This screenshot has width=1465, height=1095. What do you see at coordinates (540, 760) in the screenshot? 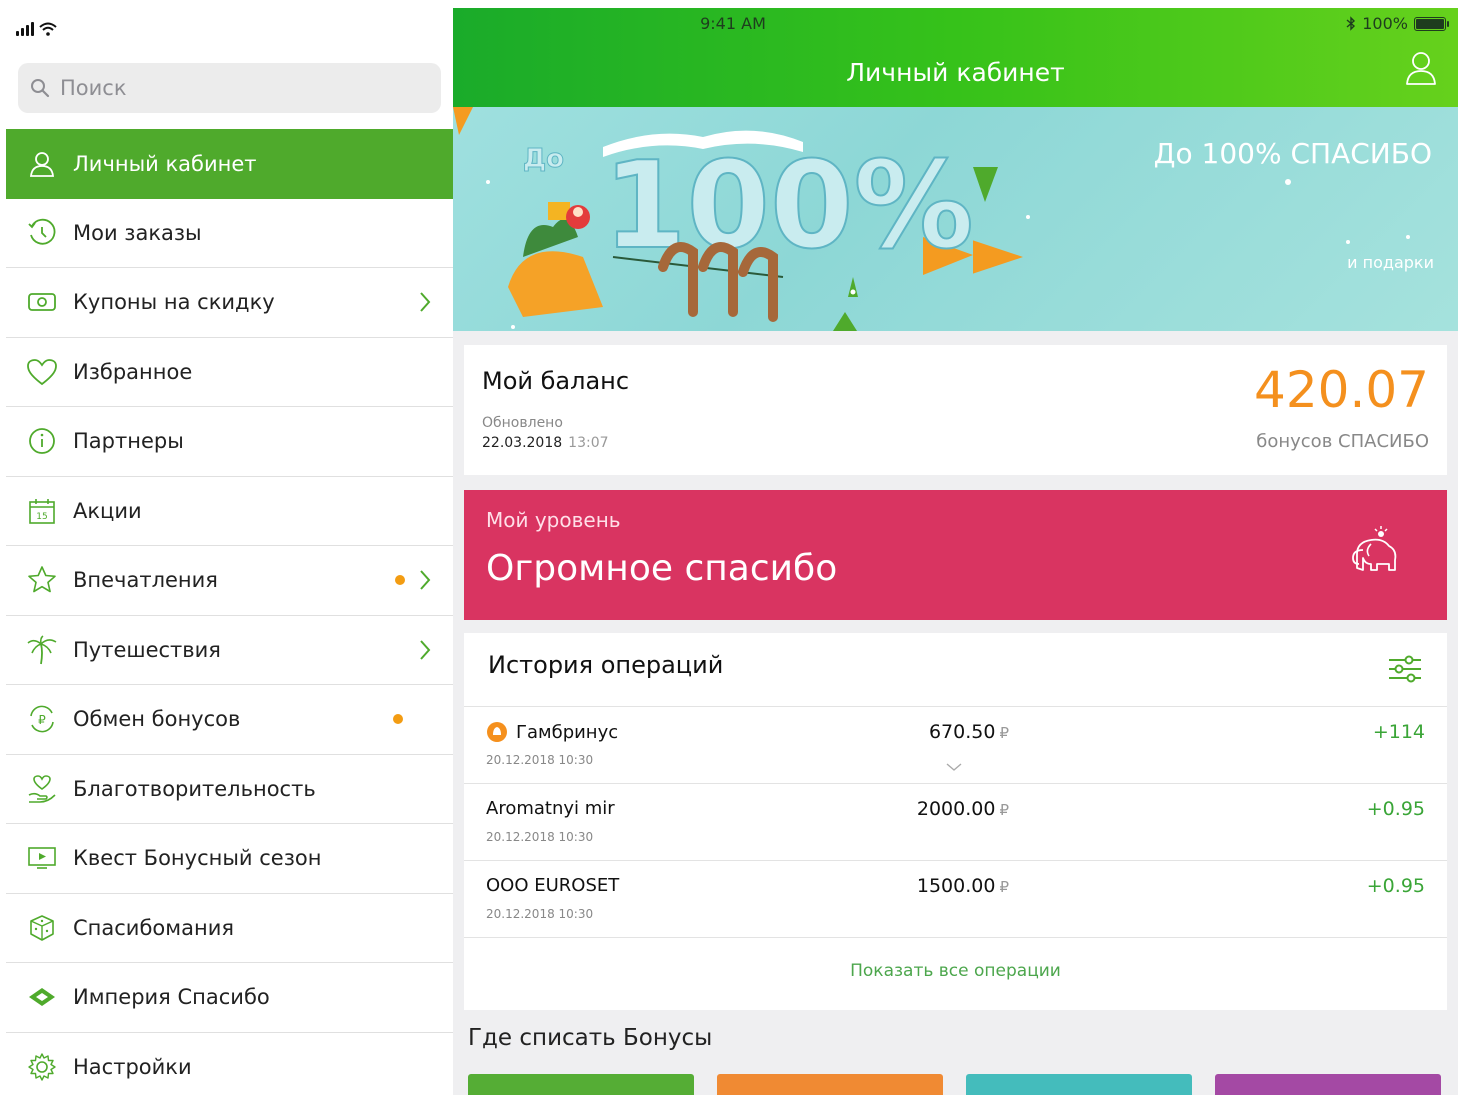
I see `operation-date: 20.12.2018 10:30` at bounding box center [540, 760].